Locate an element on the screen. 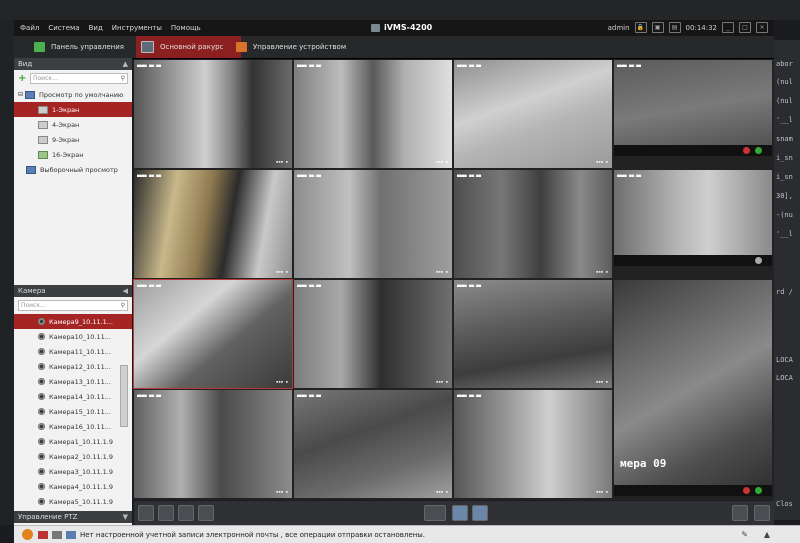 This screenshot has width=800, height=543. camera-search-input: Поиск... ⚲ is located at coordinates (73, 305).